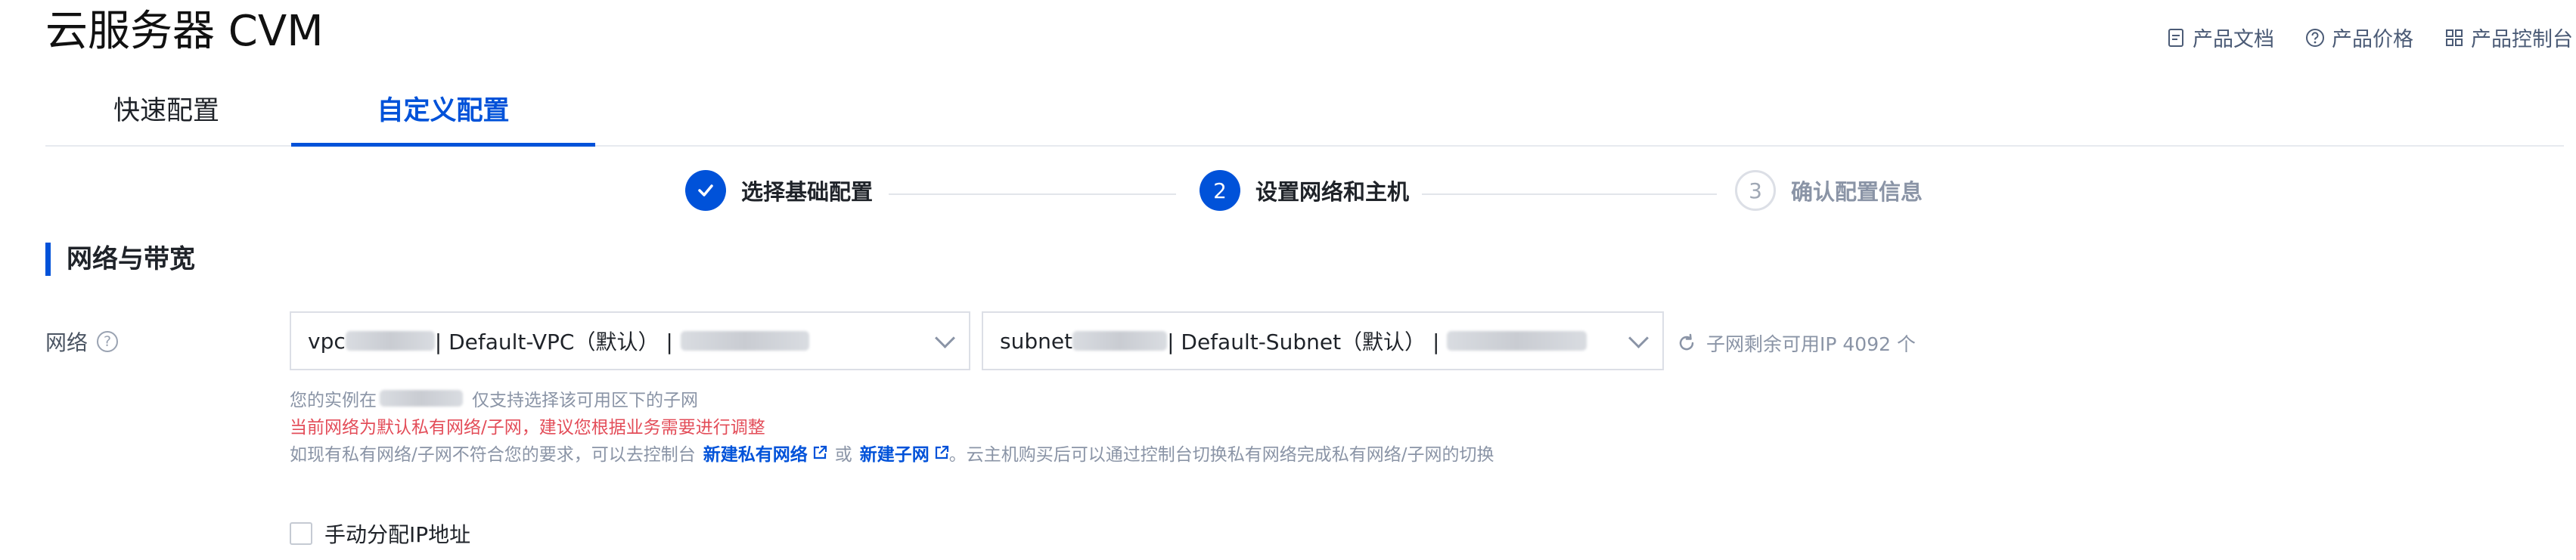 Image resolution: width=2576 pixels, height=560 pixels. Describe the element at coordinates (1303, 342) in the screenshot. I see `subnet-name: | Default-Subnet（默认） |` at that location.